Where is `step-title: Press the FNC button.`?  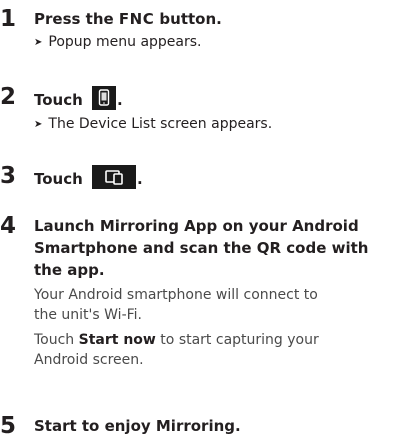
step-title: Press the FNC button. is located at coordinates (128, 19).